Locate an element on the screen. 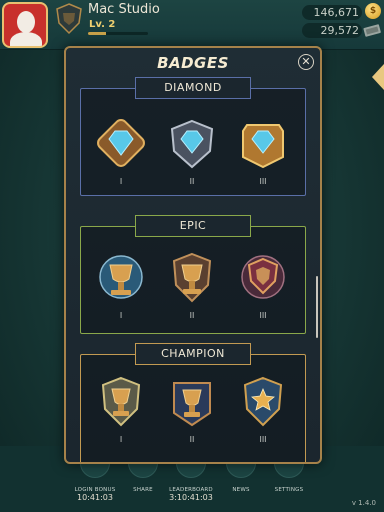 This screenshot has width=384, height=512. nav-label: NEWS is located at coordinates (241, 490).